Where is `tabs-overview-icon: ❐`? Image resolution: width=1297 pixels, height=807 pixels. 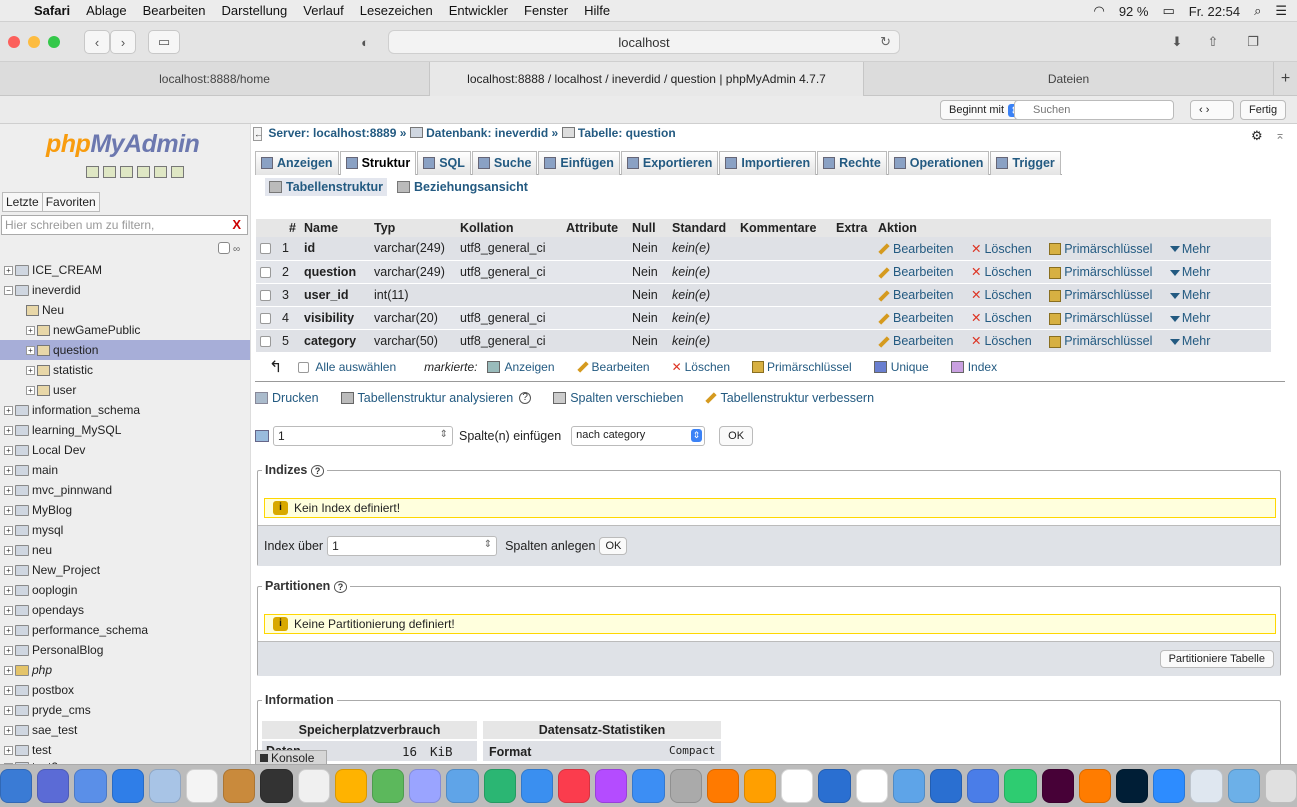 tabs-overview-icon: ❐ is located at coordinates (1253, 42).